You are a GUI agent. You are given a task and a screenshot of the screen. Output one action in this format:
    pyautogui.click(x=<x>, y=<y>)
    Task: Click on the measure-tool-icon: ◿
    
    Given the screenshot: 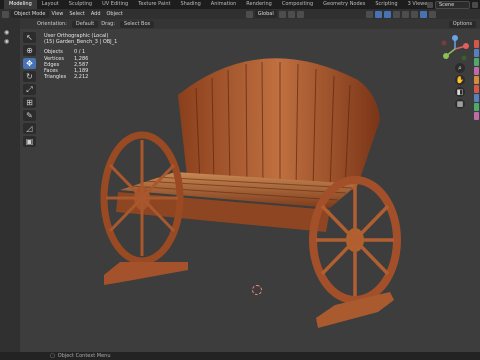 What is the action you would take?
    pyautogui.click(x=29, y=128)
    